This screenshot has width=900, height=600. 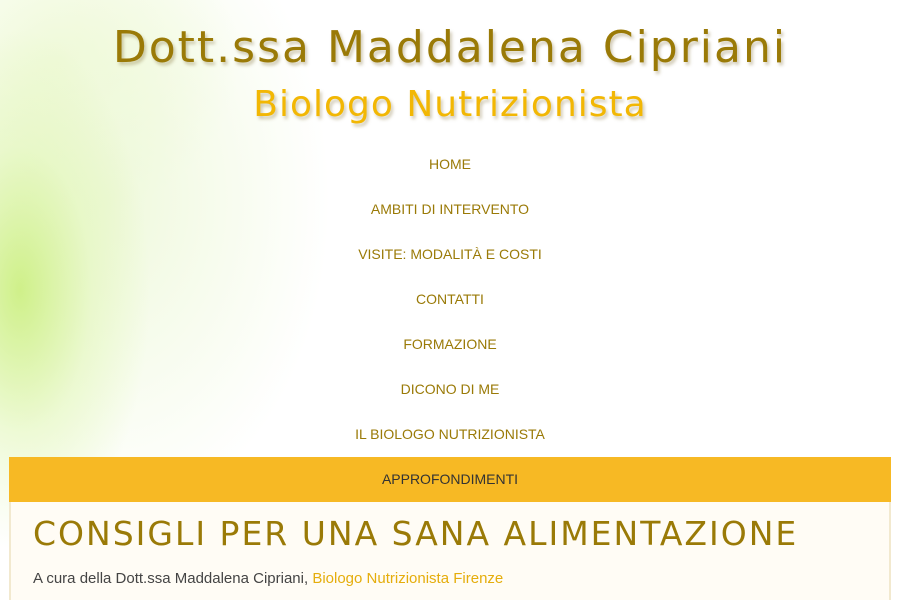 What do you see at coordinates (450, 299) in the screenshot?
I see `nav-item-contatti: CONTATTI` at bounding box center [450, 299].